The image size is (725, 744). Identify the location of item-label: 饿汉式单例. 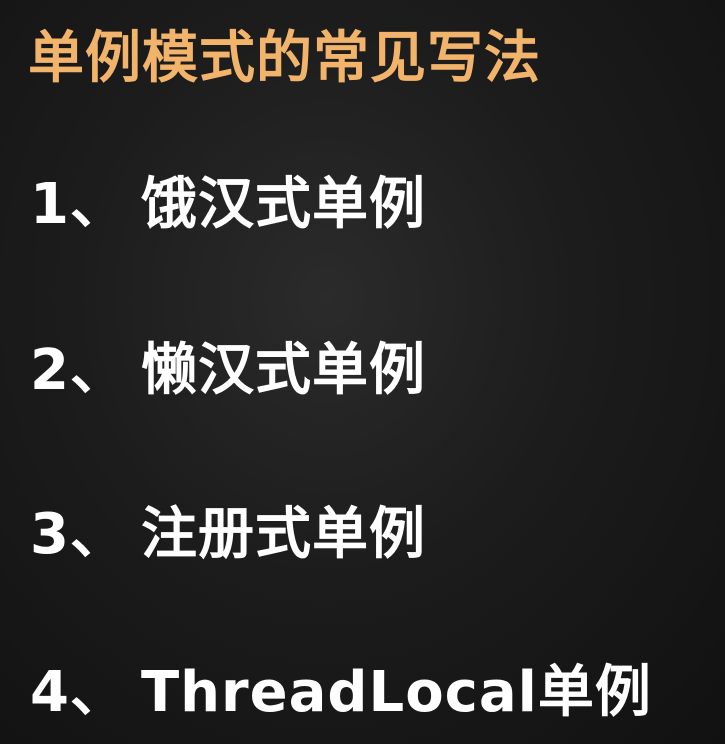
(283, 204).